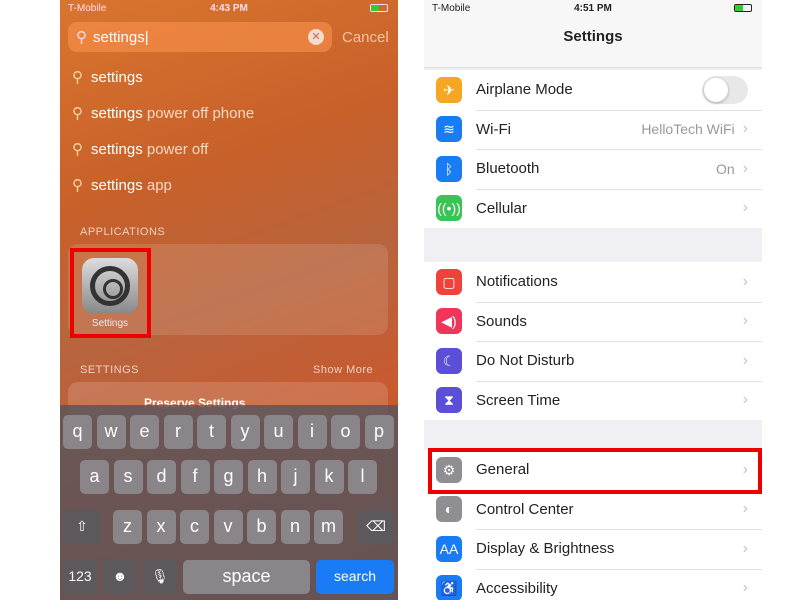 This screenshot has height=600, width=800. What do you see at coordinates (312, 432) in the screenshot?
I see `key-i: i` at bounding box center [312, 432].